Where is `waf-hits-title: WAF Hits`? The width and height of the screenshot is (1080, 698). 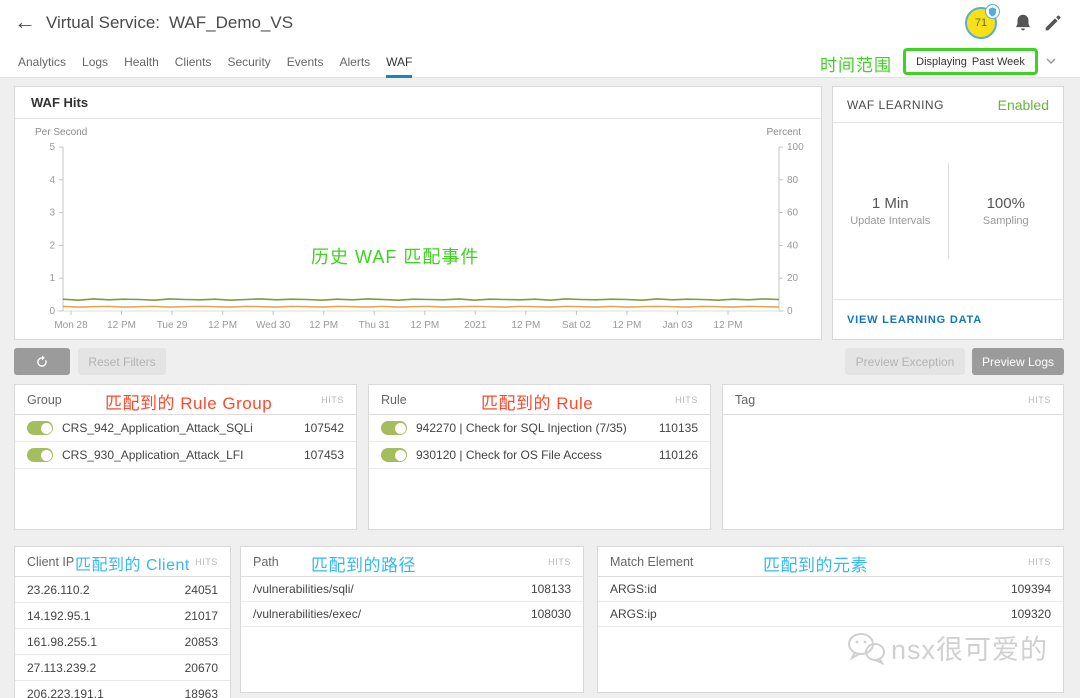
waf-hits-title: WAF Hits is located at coordinates (60, 102).